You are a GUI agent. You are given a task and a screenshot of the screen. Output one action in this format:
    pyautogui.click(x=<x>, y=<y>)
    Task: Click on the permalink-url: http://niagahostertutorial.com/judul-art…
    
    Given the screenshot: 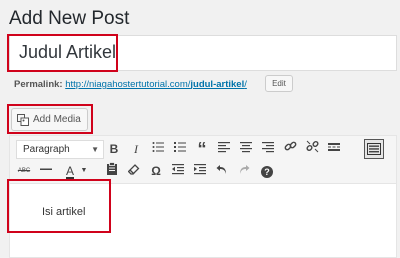 What is the action you would take?
    pyautogui.click(x=156, y=84)
    